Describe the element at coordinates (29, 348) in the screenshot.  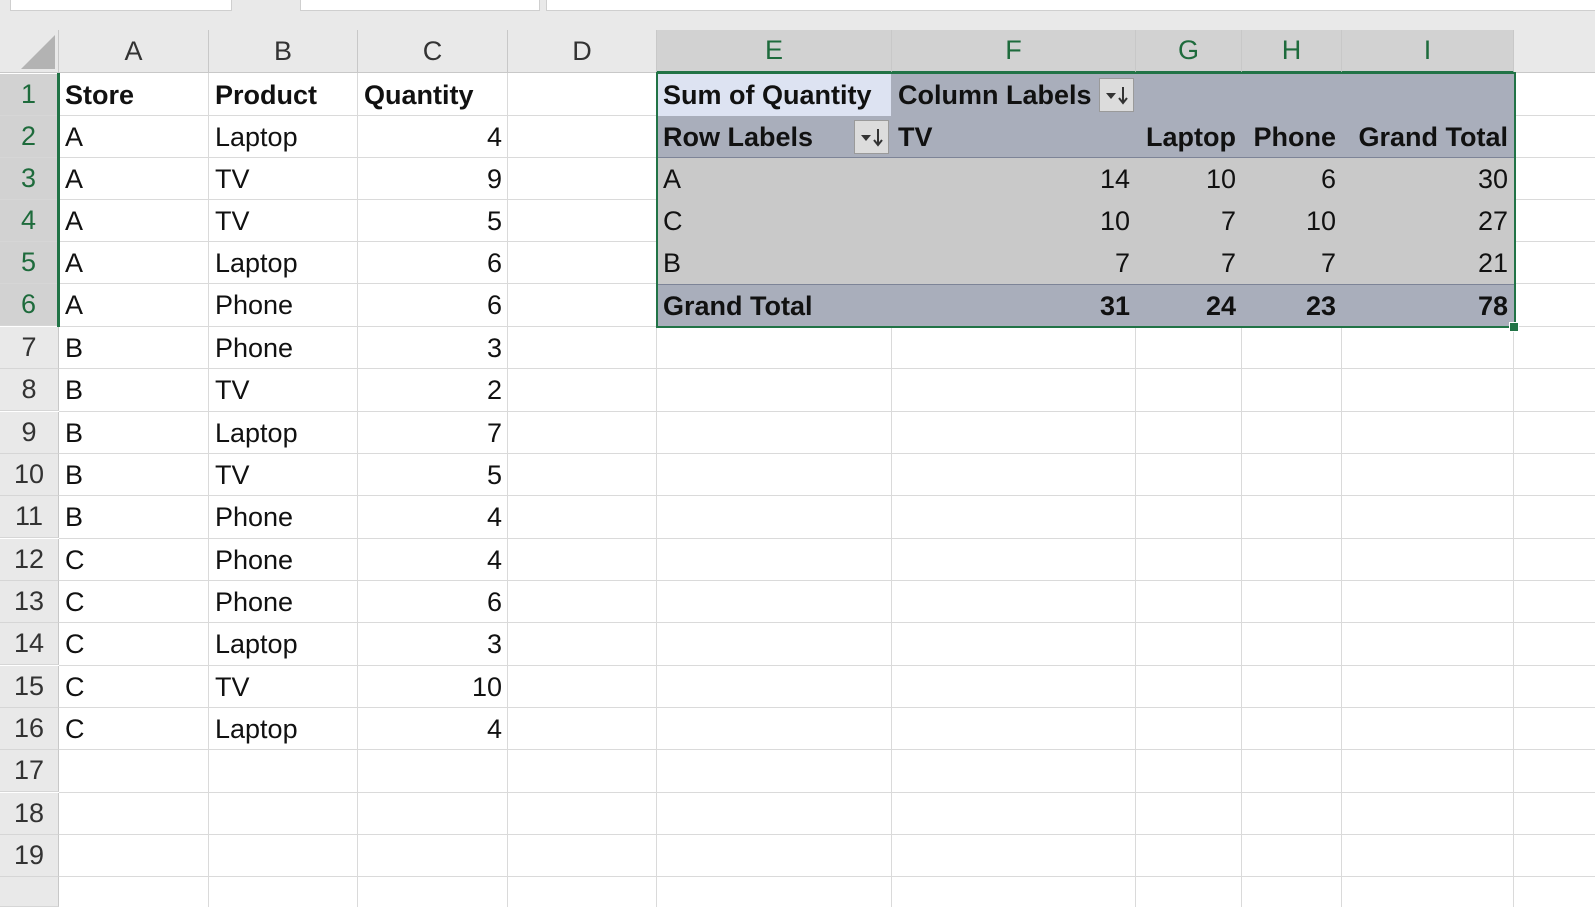
I see `row-header-7: 7` at that location.